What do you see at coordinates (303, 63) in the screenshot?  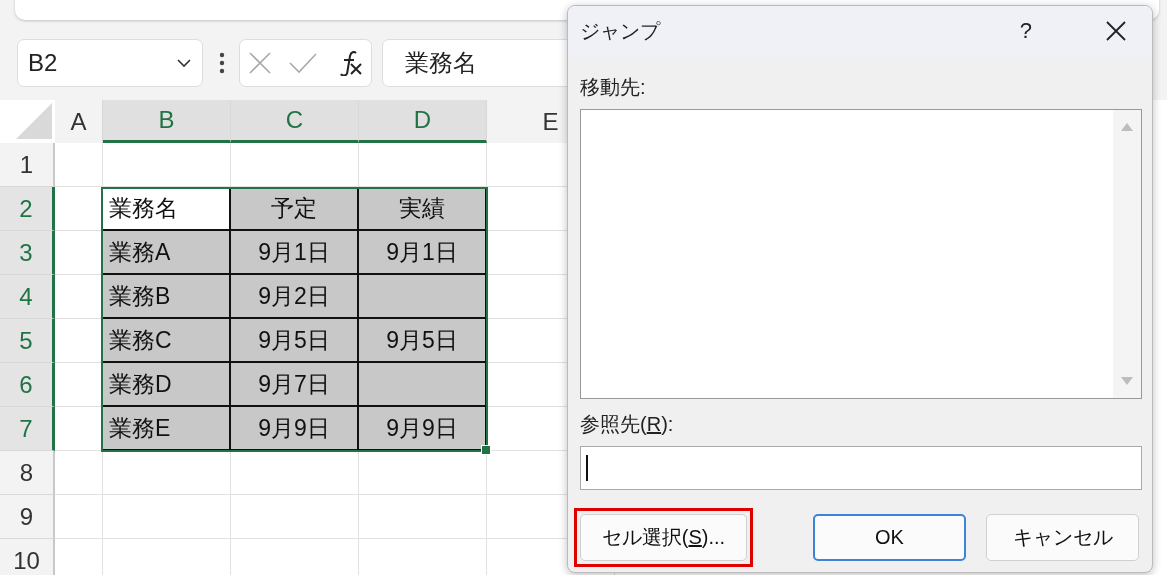 I see `check-icon` at bounding box center [303, 63].